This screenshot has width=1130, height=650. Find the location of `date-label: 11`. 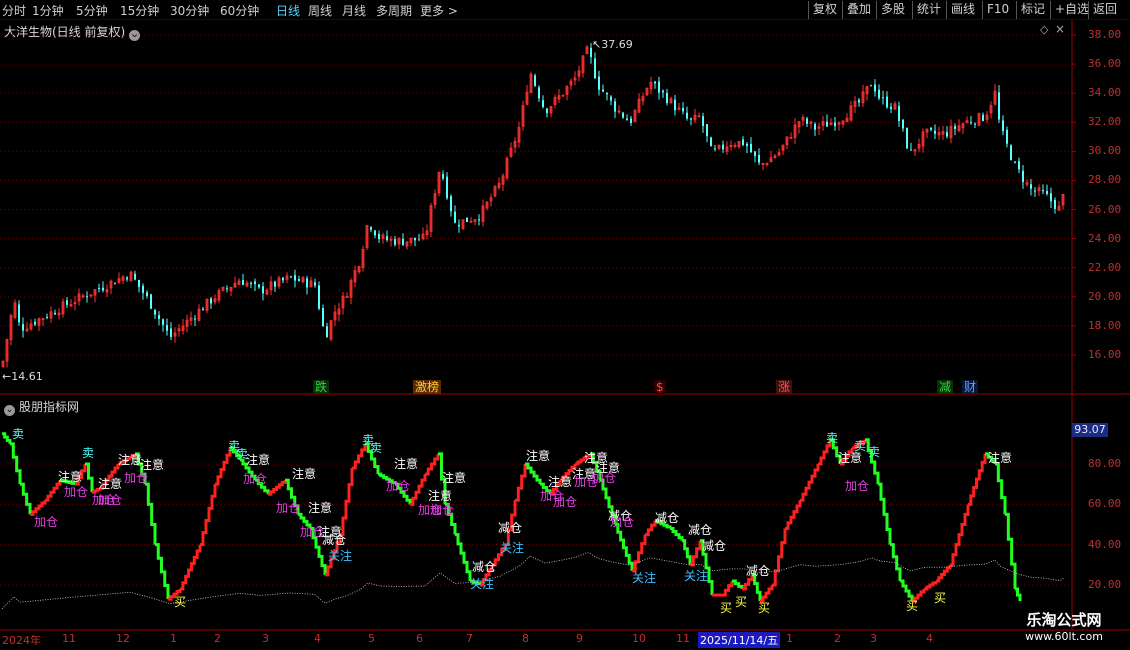

date-label: 11 is located at coordinates (683, 638).